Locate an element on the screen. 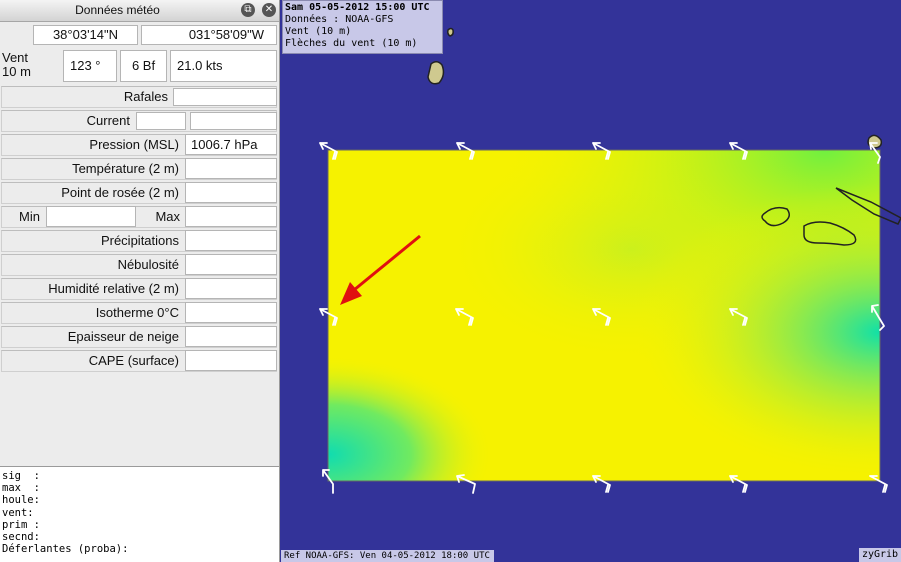 The width and height of the screenshot is (901, 562). temperature-label: Température (2 m) is located at coordinates (125, 168).